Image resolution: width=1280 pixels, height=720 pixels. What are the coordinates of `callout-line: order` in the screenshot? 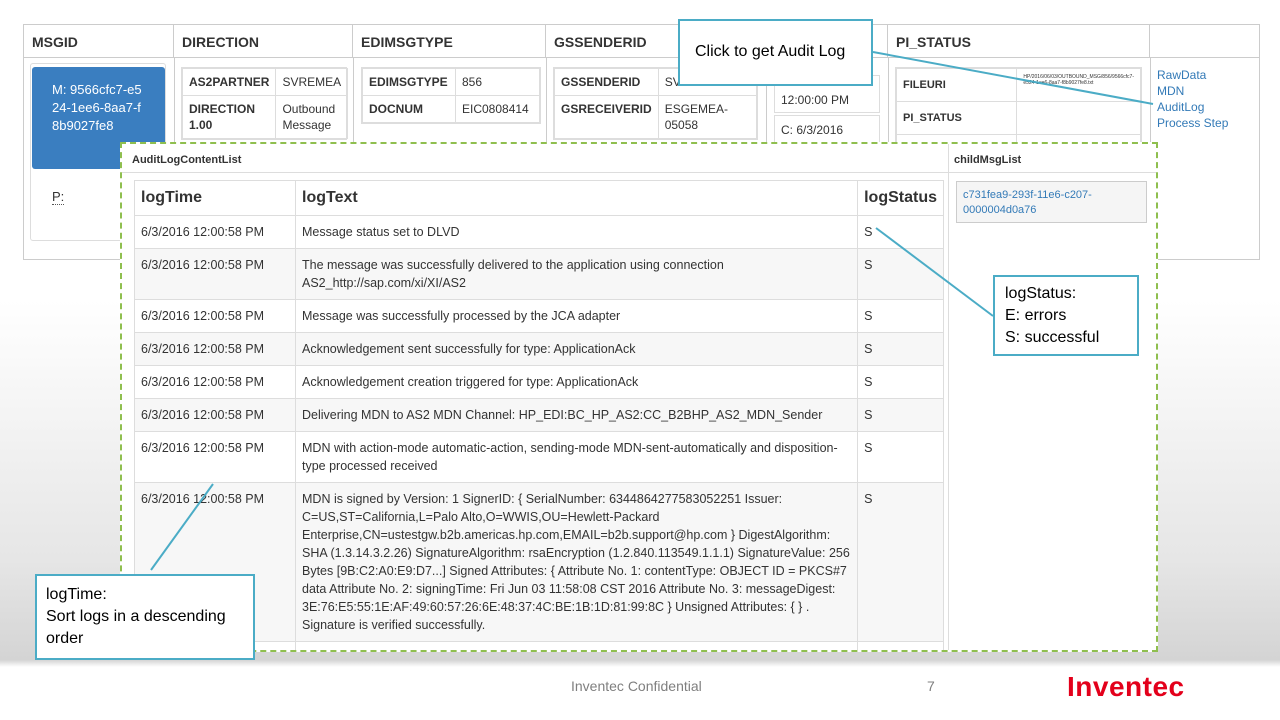 It's located at (65, 638).